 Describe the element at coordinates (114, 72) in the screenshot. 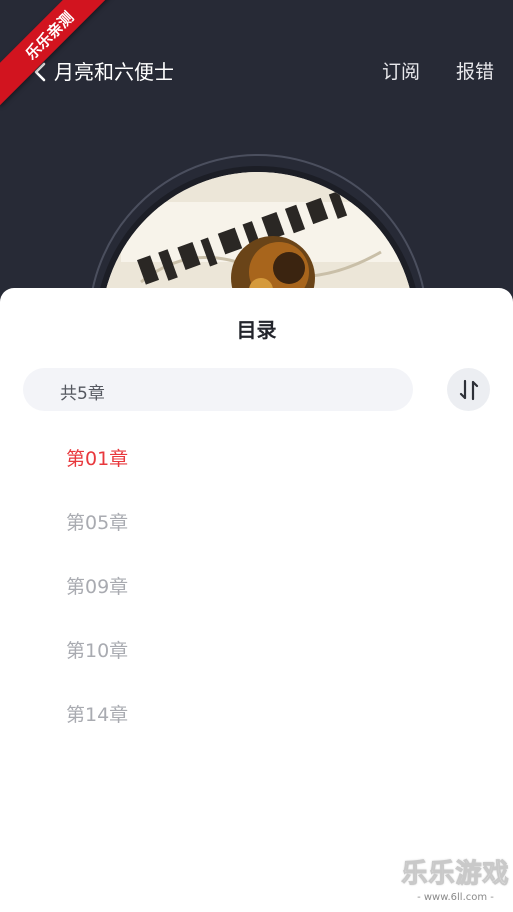

I see `page-title: 月亮和六便士` at that location.